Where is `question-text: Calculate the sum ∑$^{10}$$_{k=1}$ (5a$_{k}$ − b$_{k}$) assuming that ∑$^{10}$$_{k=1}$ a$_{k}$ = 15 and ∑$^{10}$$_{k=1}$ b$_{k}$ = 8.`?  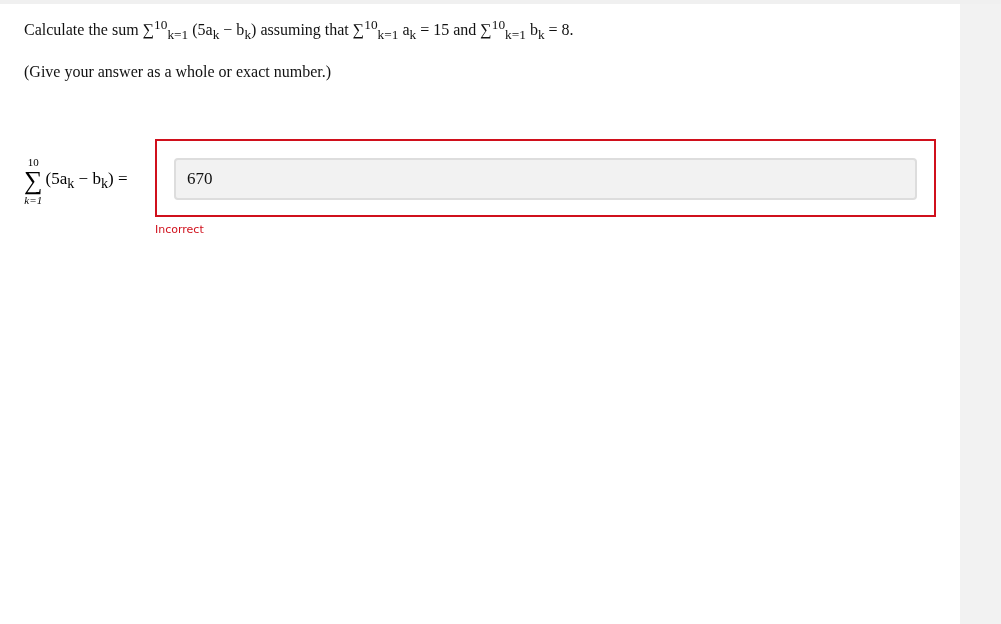 question-text: Calculate the sum ∑$^{10}$$_{k=1}$ (5a$_{k}$ − b$_{k}$) assuming that ∑$^{10}$$_{k=1}$ a$_{k}$ = 15 and ∑$^{10}$$_{k=1}$ b$_{k}$ = 8. is located at coordinates (299, 30).